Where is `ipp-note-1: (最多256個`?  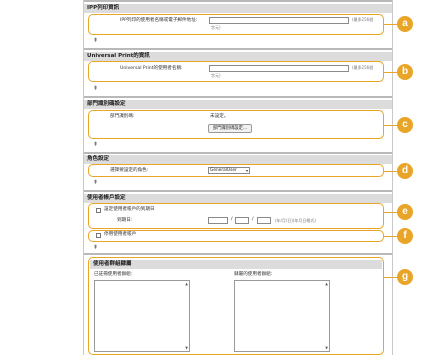 ipp-note-1: (最多256個 is located at coordinates (363, 19).